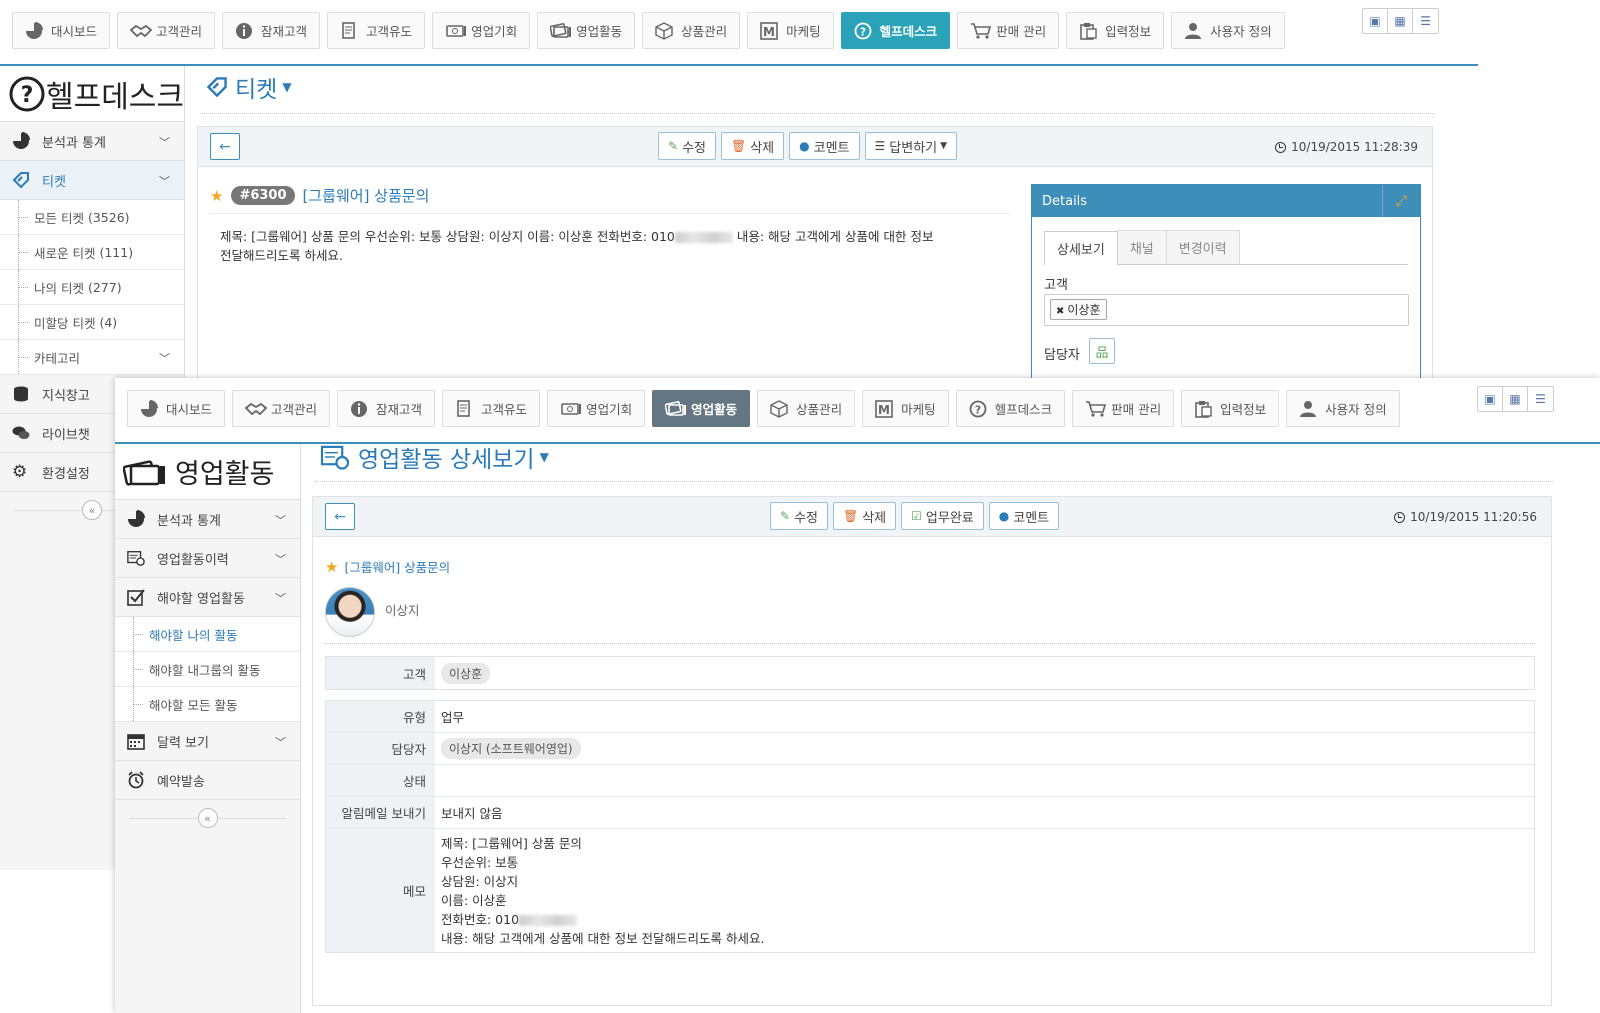 Image resolution: width=1600 pixels, height=1013 pixels. What do you see at coordinates (256, 90) in the screenshot?
I see `page-title-text: 티켓` at bounding box center [256, 90].